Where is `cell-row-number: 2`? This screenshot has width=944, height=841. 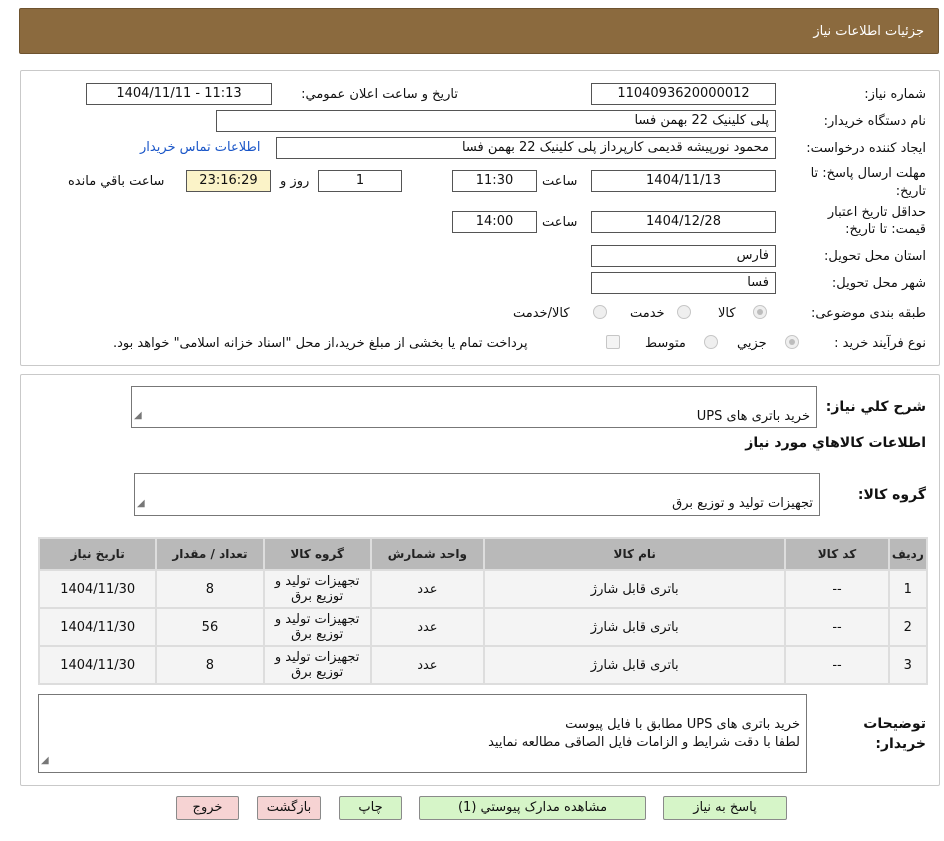 cell-row-number: 2 is located at coordinates (907, 627).